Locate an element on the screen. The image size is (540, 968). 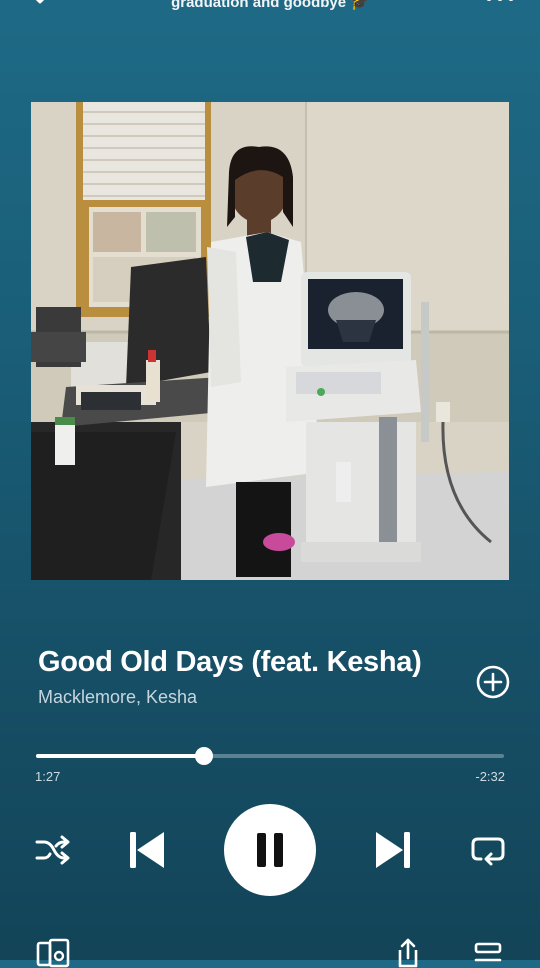
more-options-icon is located at coordinates (500, 2).